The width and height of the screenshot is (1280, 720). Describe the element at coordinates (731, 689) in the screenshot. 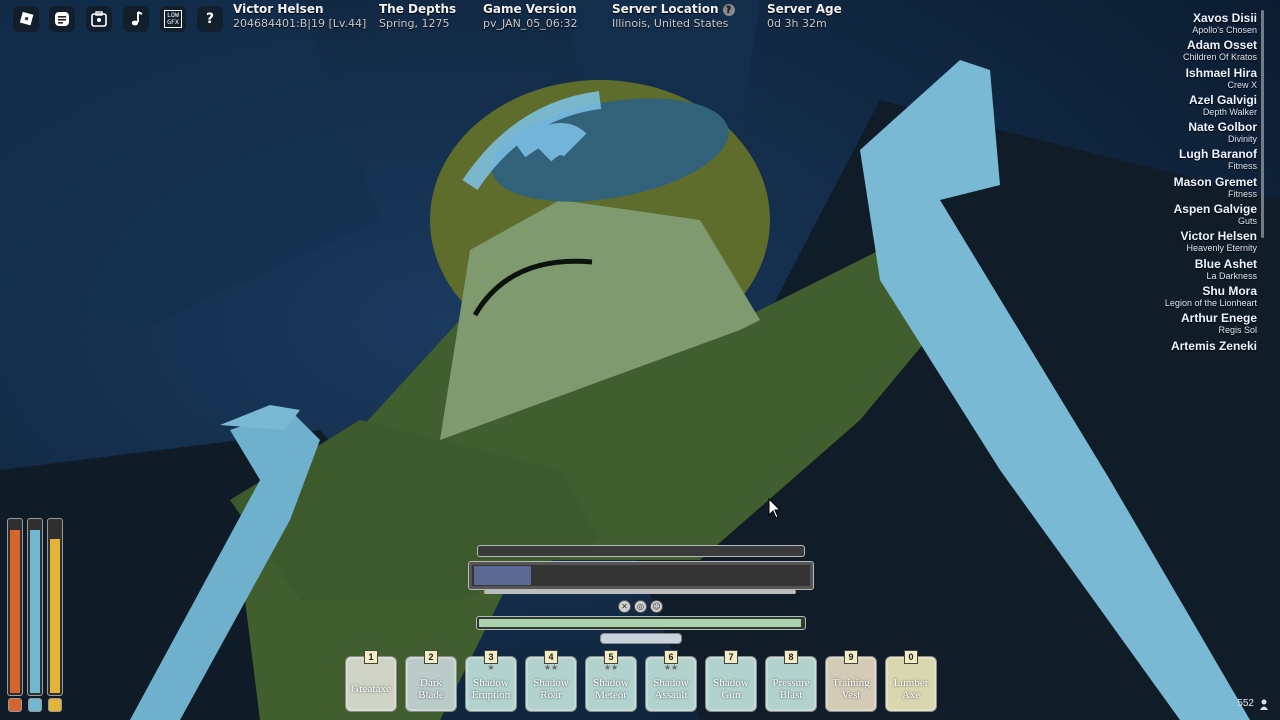

I see `hotbar-slot-label: Shadow Gun` at that location.